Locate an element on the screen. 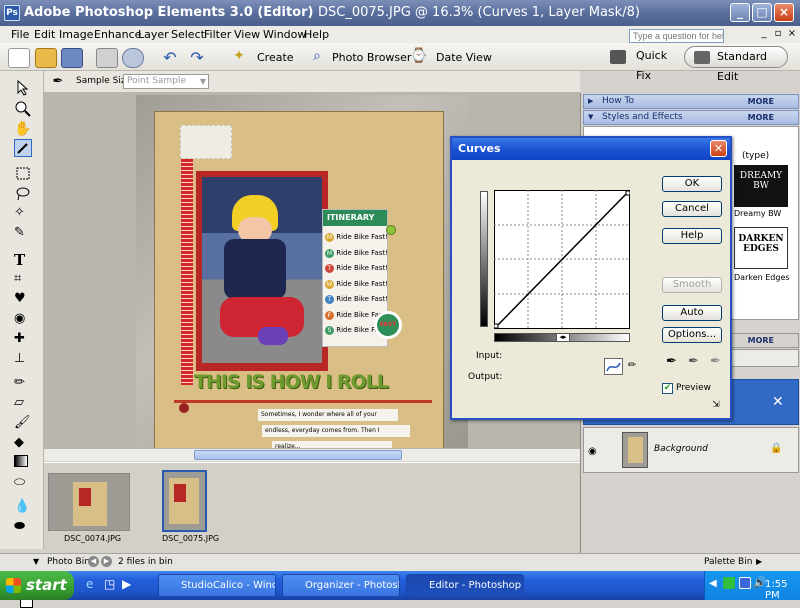 Image resolution: width=800 pixels, height=608 pixels. styles-palette-header: ▼ Styles and Effects MORE is located at coordinates (691, 117).